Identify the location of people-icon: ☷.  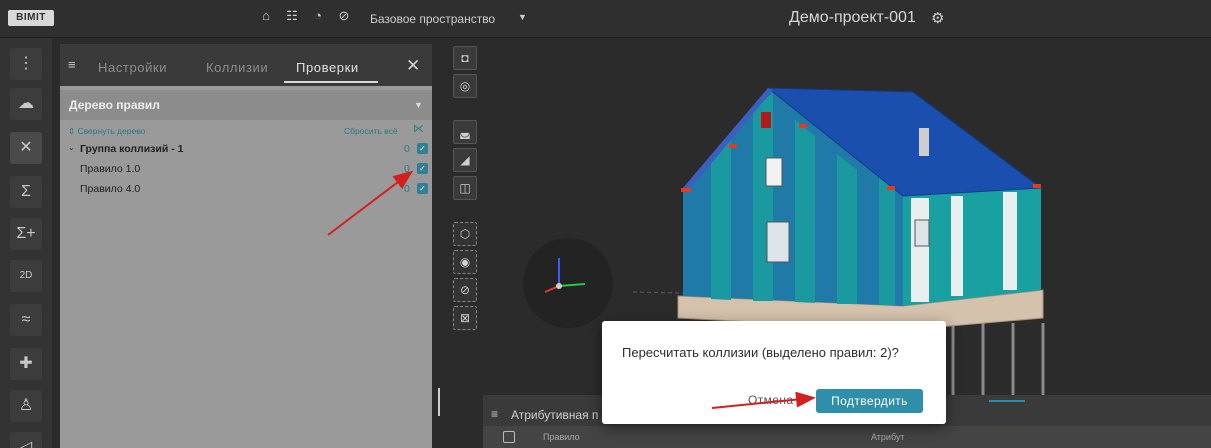
(292, 16).